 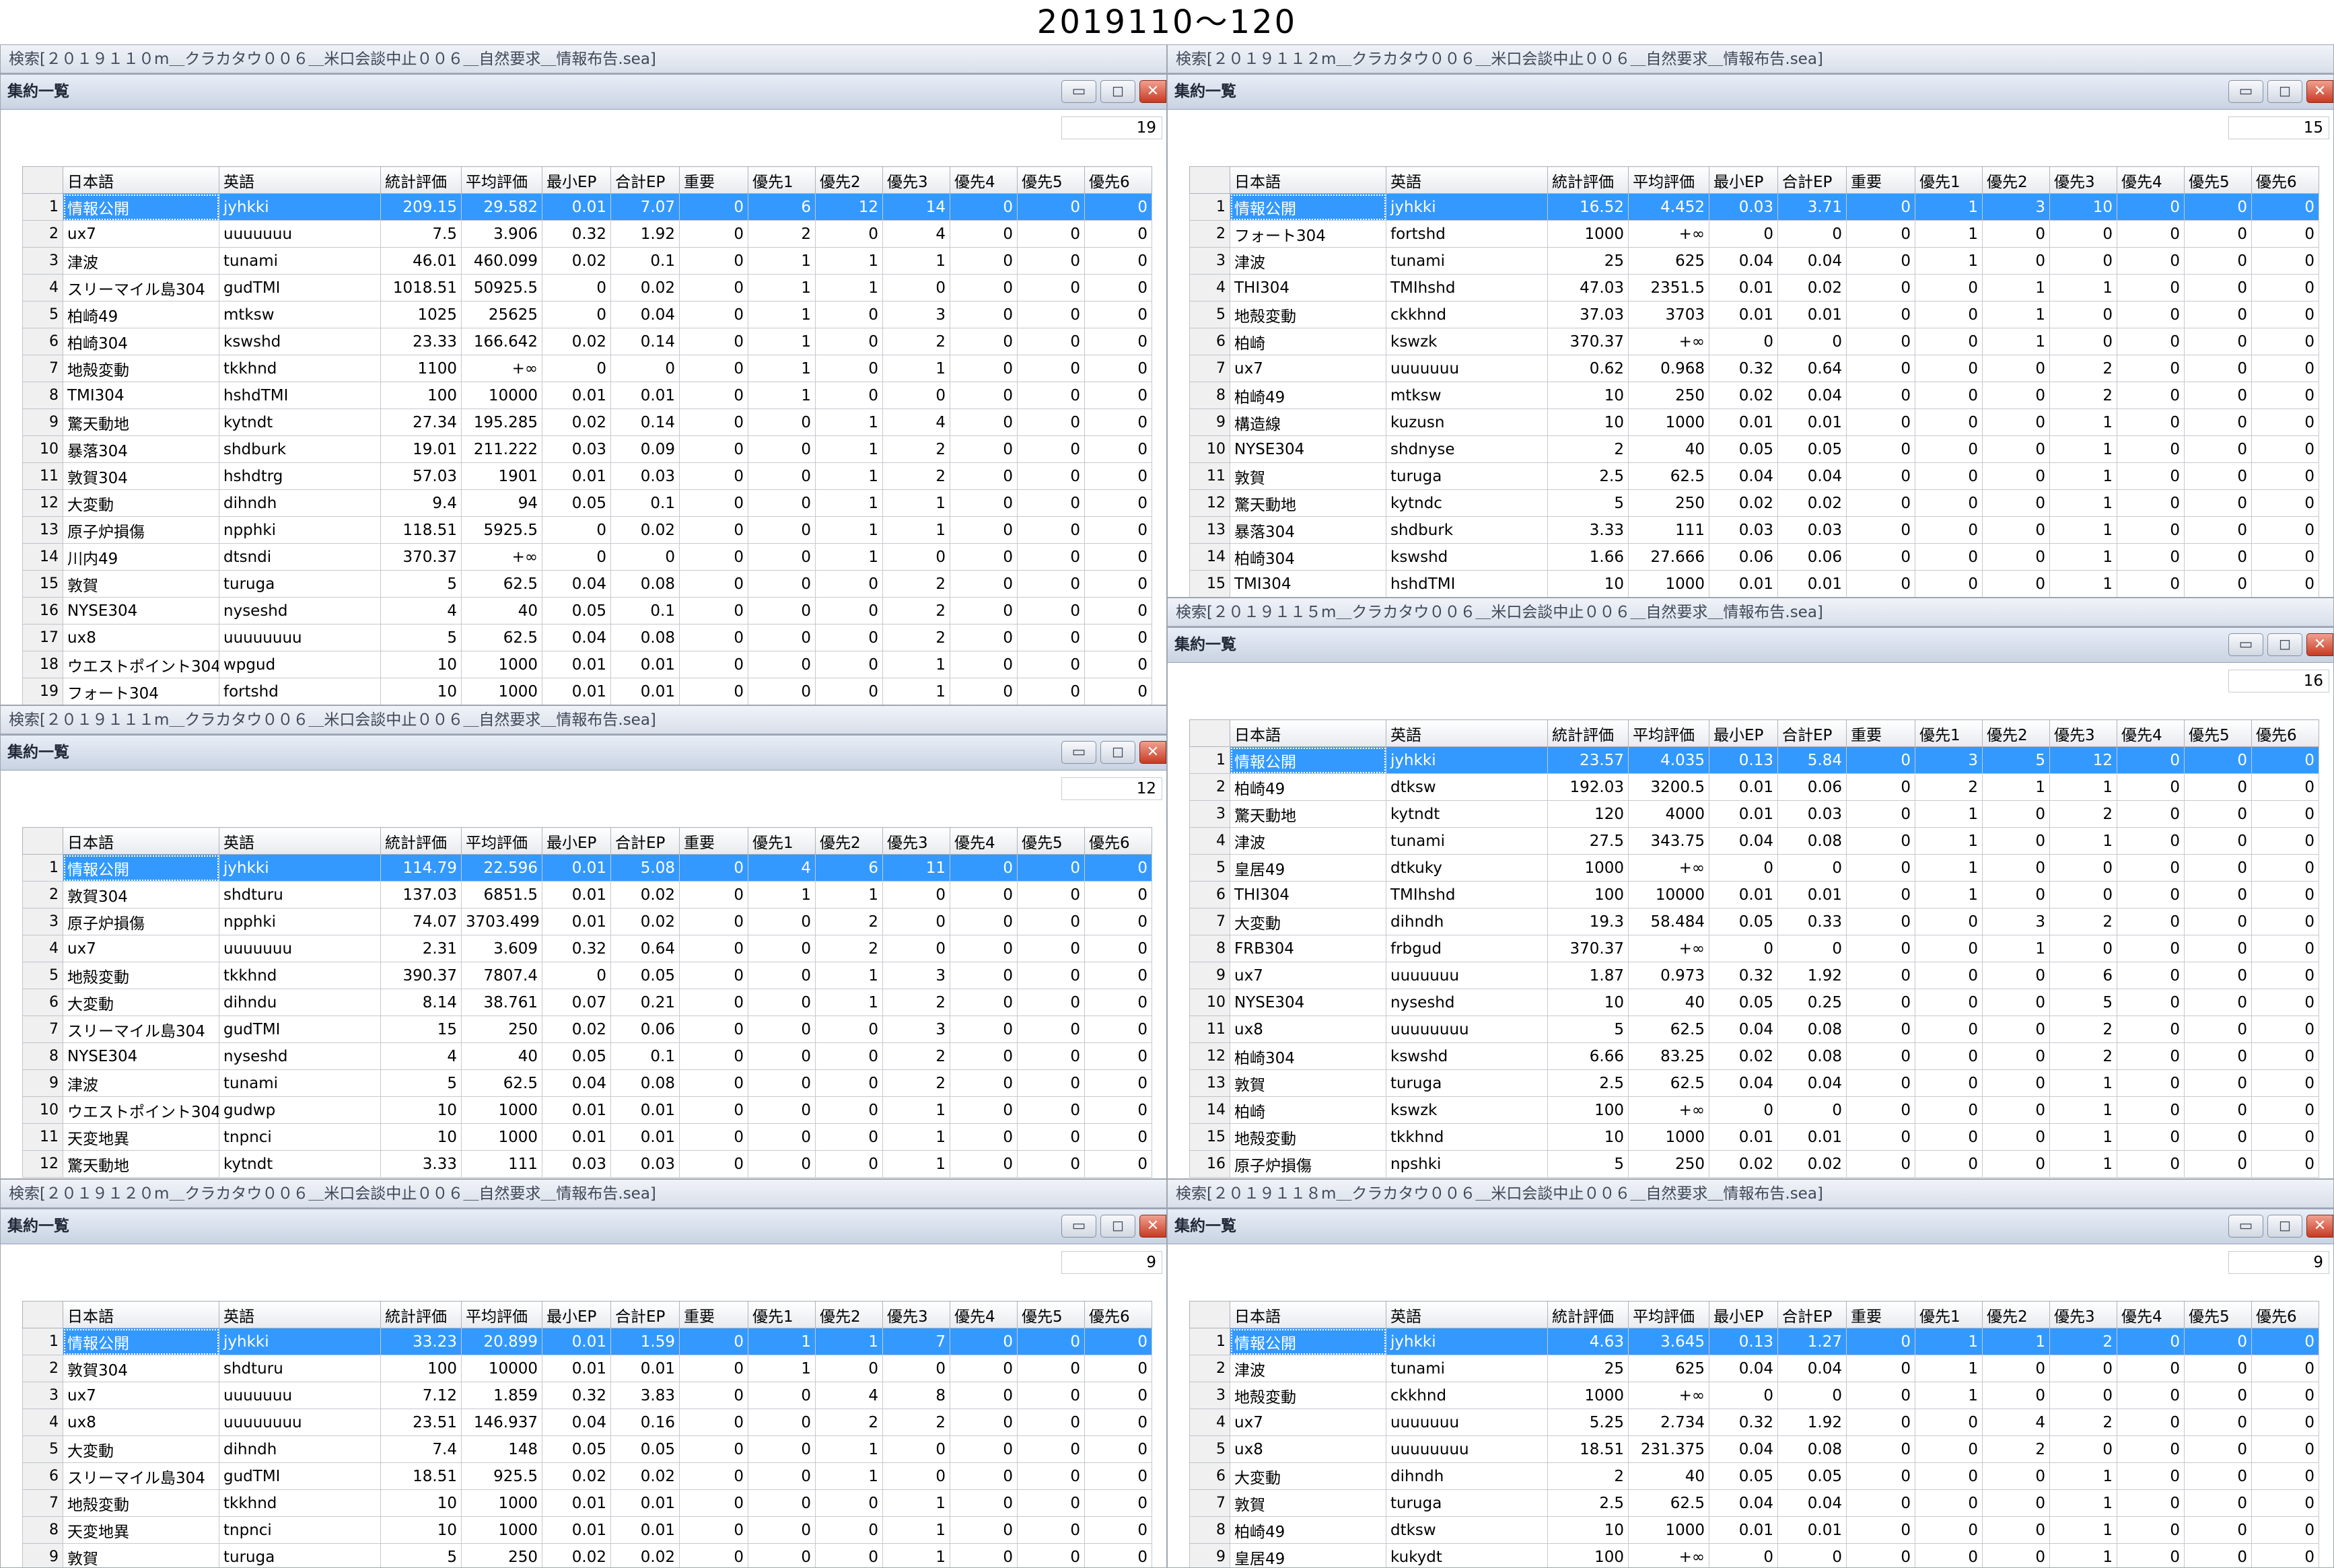 I want to click on cell-value: 370.37, so click(x=421, y=557).